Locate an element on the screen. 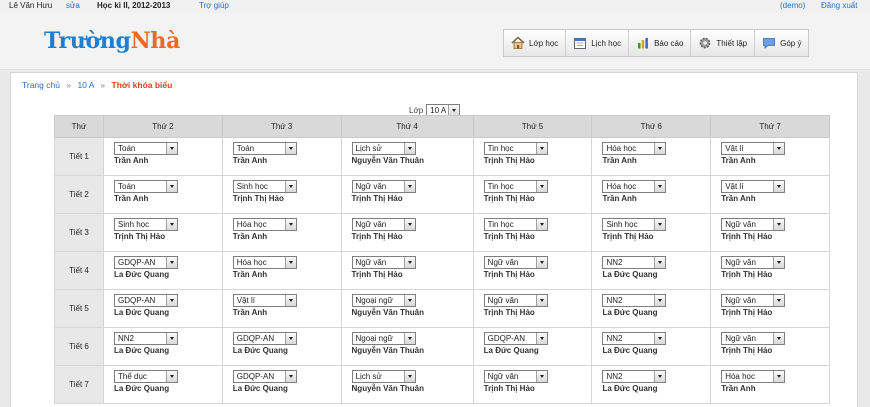 The height and width of the screenshot is (407, 870). breadcrumb: Trang chủ » 10 A » Thời khóa biểu is located at coordinates (97, 85).